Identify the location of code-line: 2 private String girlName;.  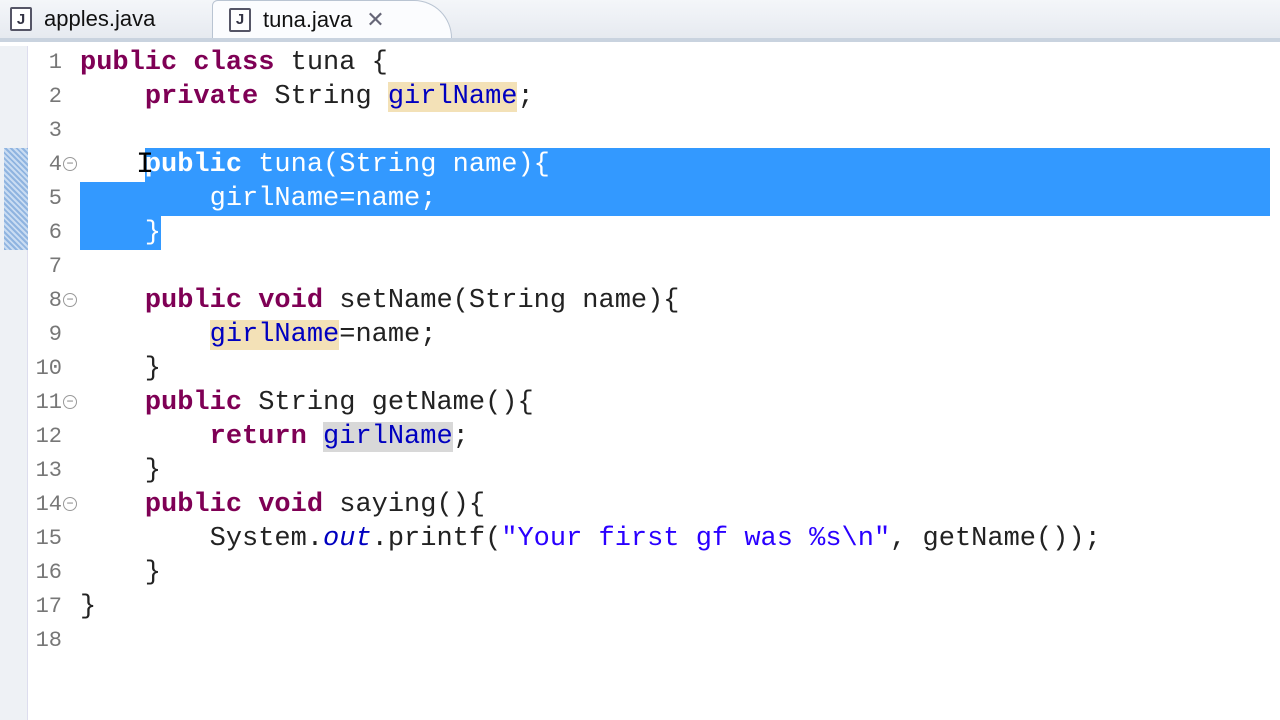
(640, 97).